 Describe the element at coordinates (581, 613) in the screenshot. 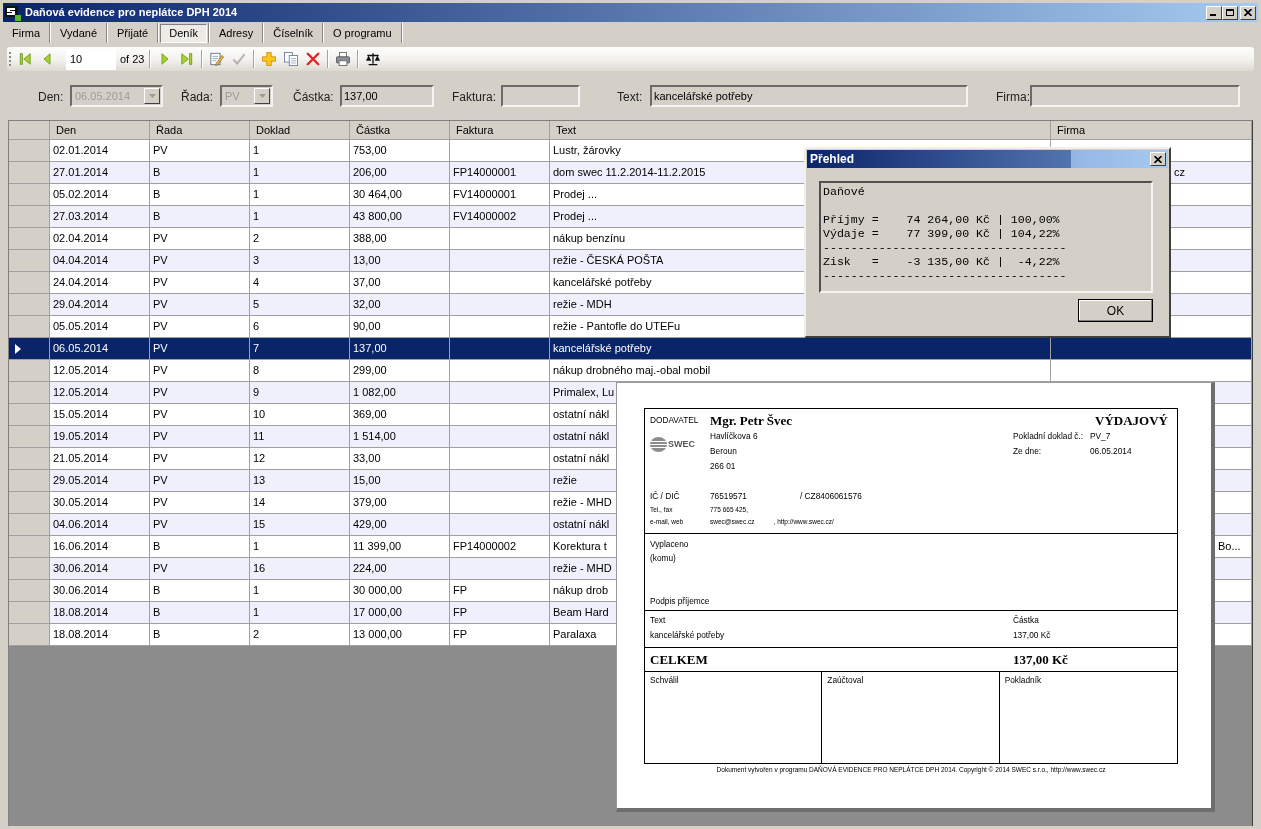

I see `table-cell-text: Beam Hard` at that location.